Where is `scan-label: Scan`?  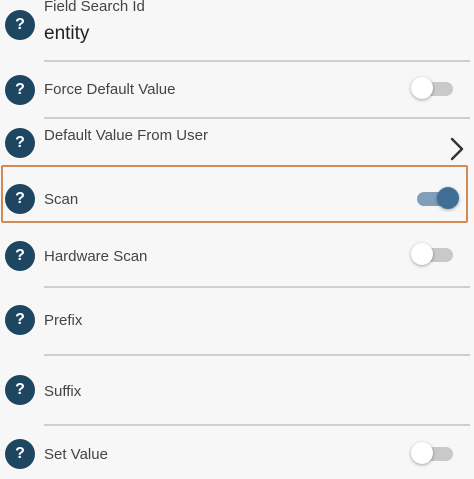
scan-label: Scan is located at coordinates (61, 199).